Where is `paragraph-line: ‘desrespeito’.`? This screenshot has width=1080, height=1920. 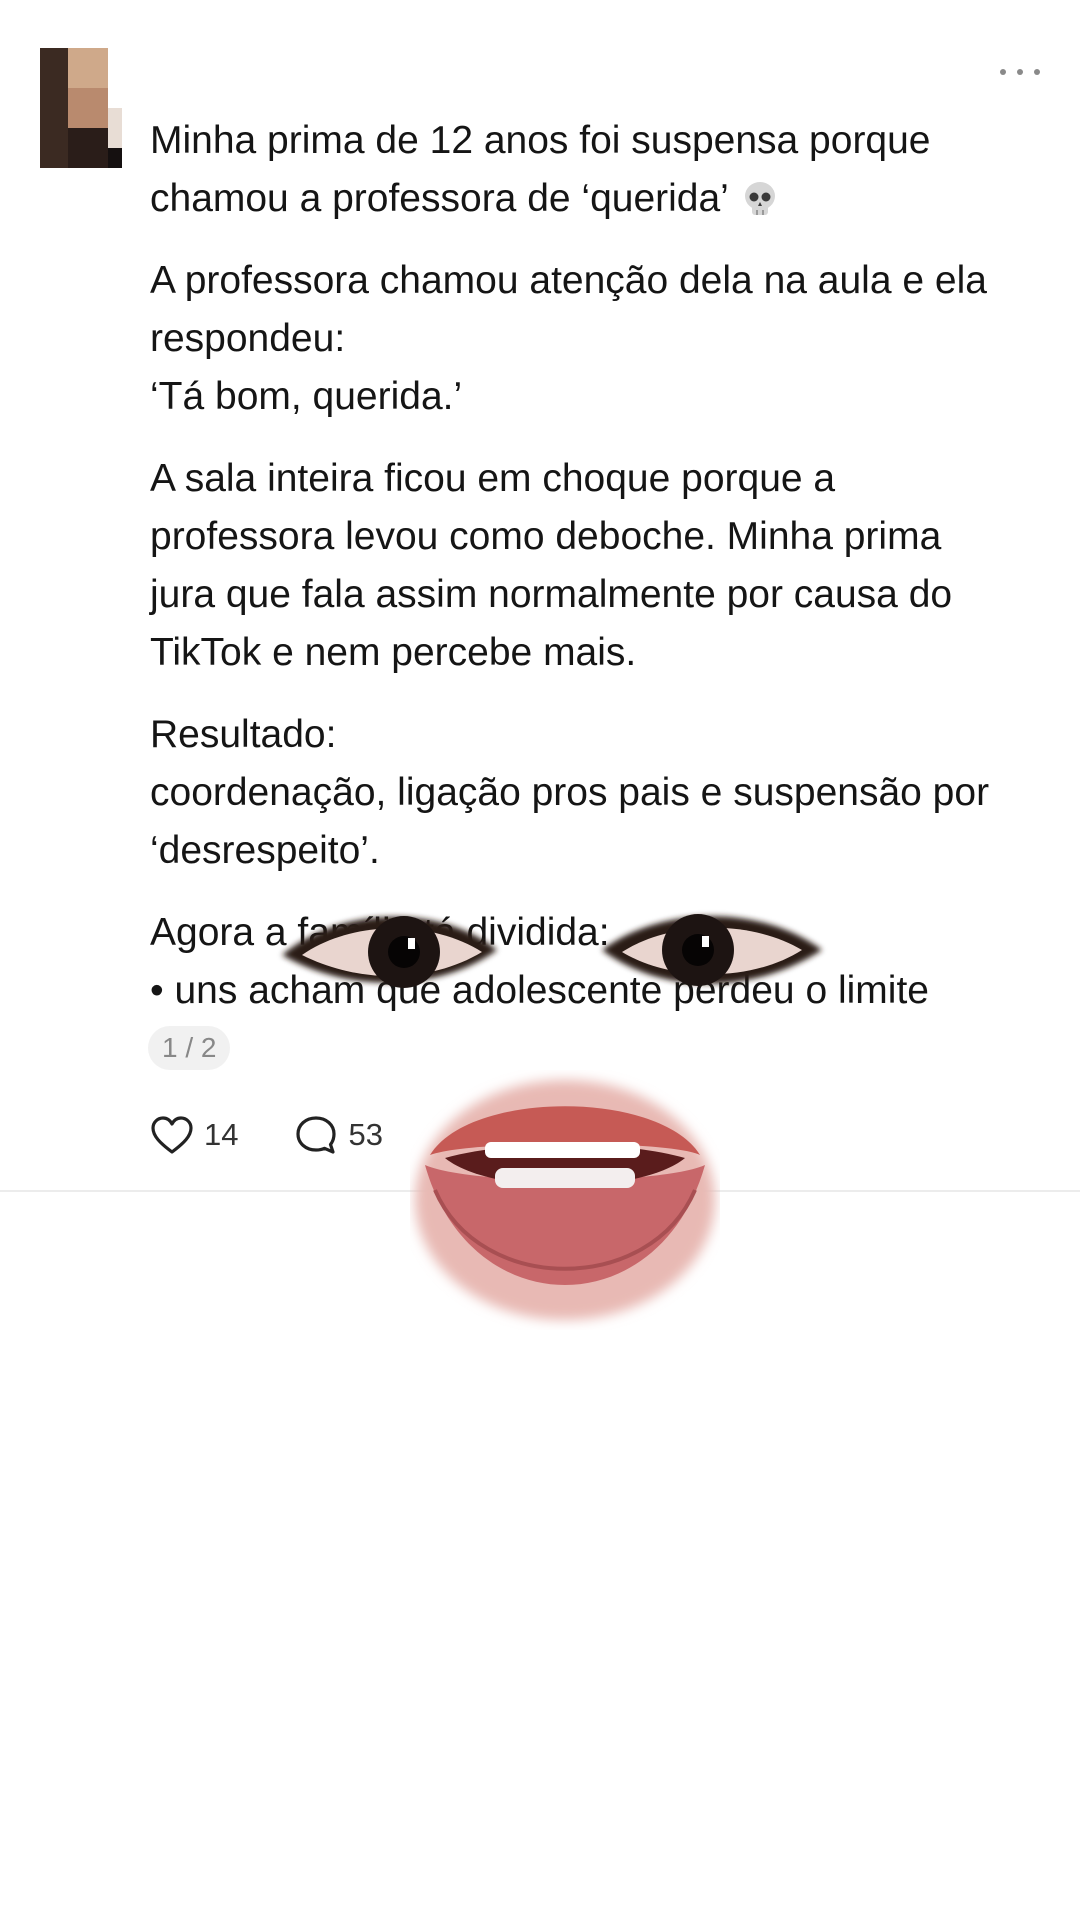
paragraph-line: ‘desrespeito’. is located at coordinates (265, 850).